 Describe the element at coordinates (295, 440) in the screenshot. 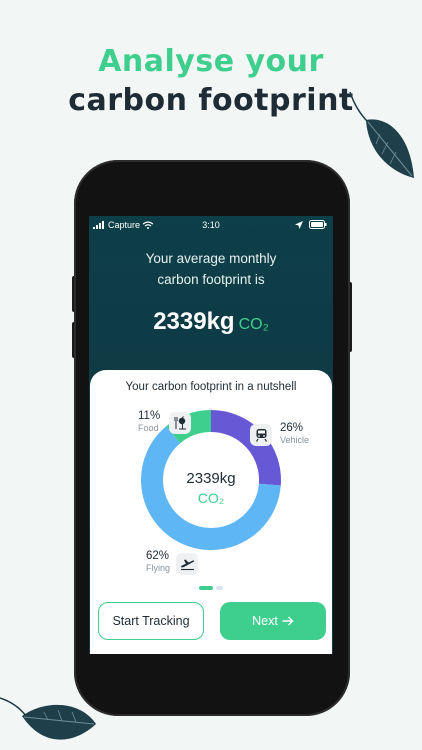

I see `vehicle-label: Vehicle` at that location.